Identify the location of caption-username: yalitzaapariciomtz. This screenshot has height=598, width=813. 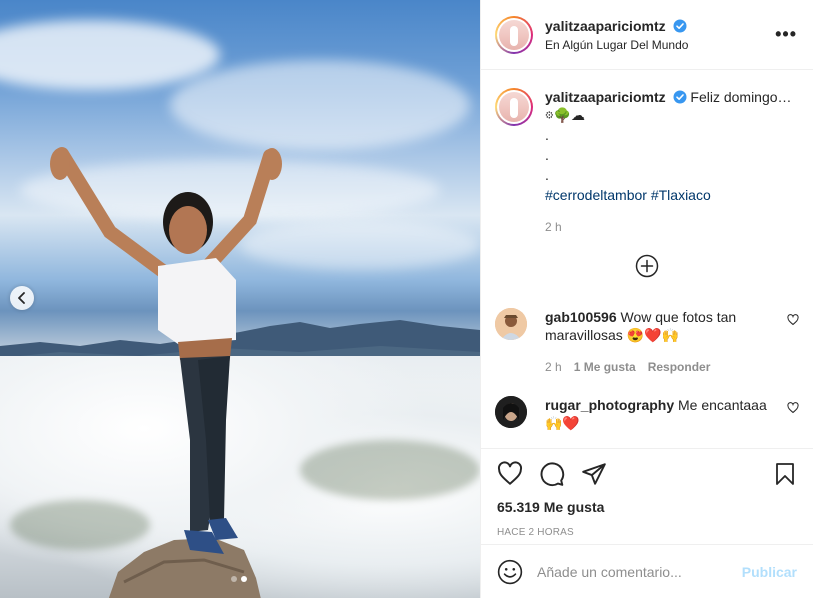
(605, 97).